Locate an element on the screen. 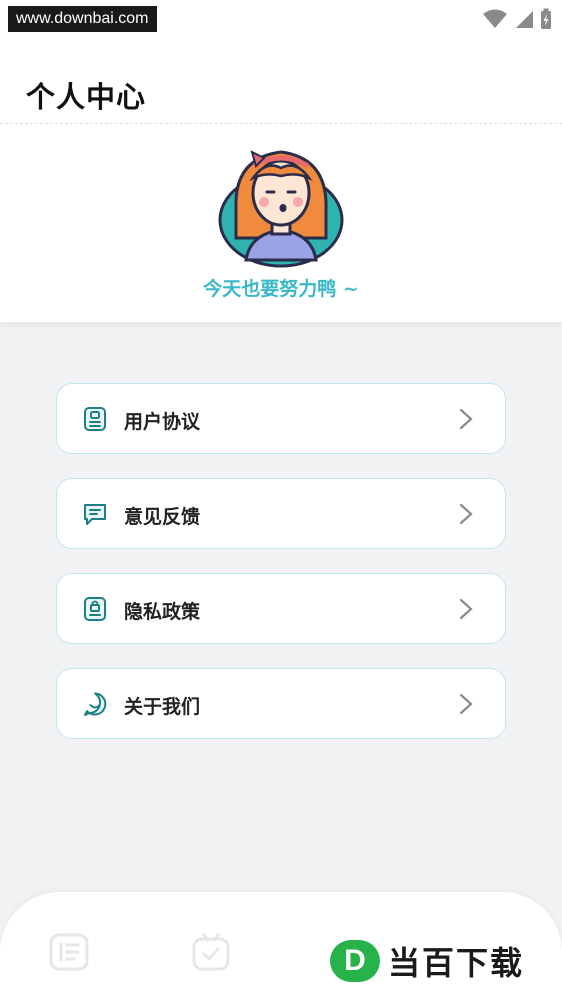  girl-avatar-illustration is located at coordinates (281, 203).